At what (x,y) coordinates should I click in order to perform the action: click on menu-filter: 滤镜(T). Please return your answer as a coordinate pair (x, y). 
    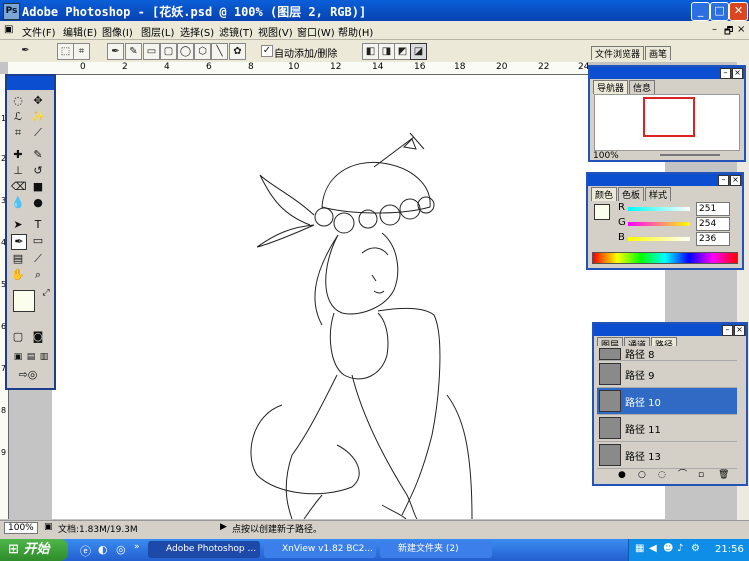
    Looking at the image, I should click on (236, 31).